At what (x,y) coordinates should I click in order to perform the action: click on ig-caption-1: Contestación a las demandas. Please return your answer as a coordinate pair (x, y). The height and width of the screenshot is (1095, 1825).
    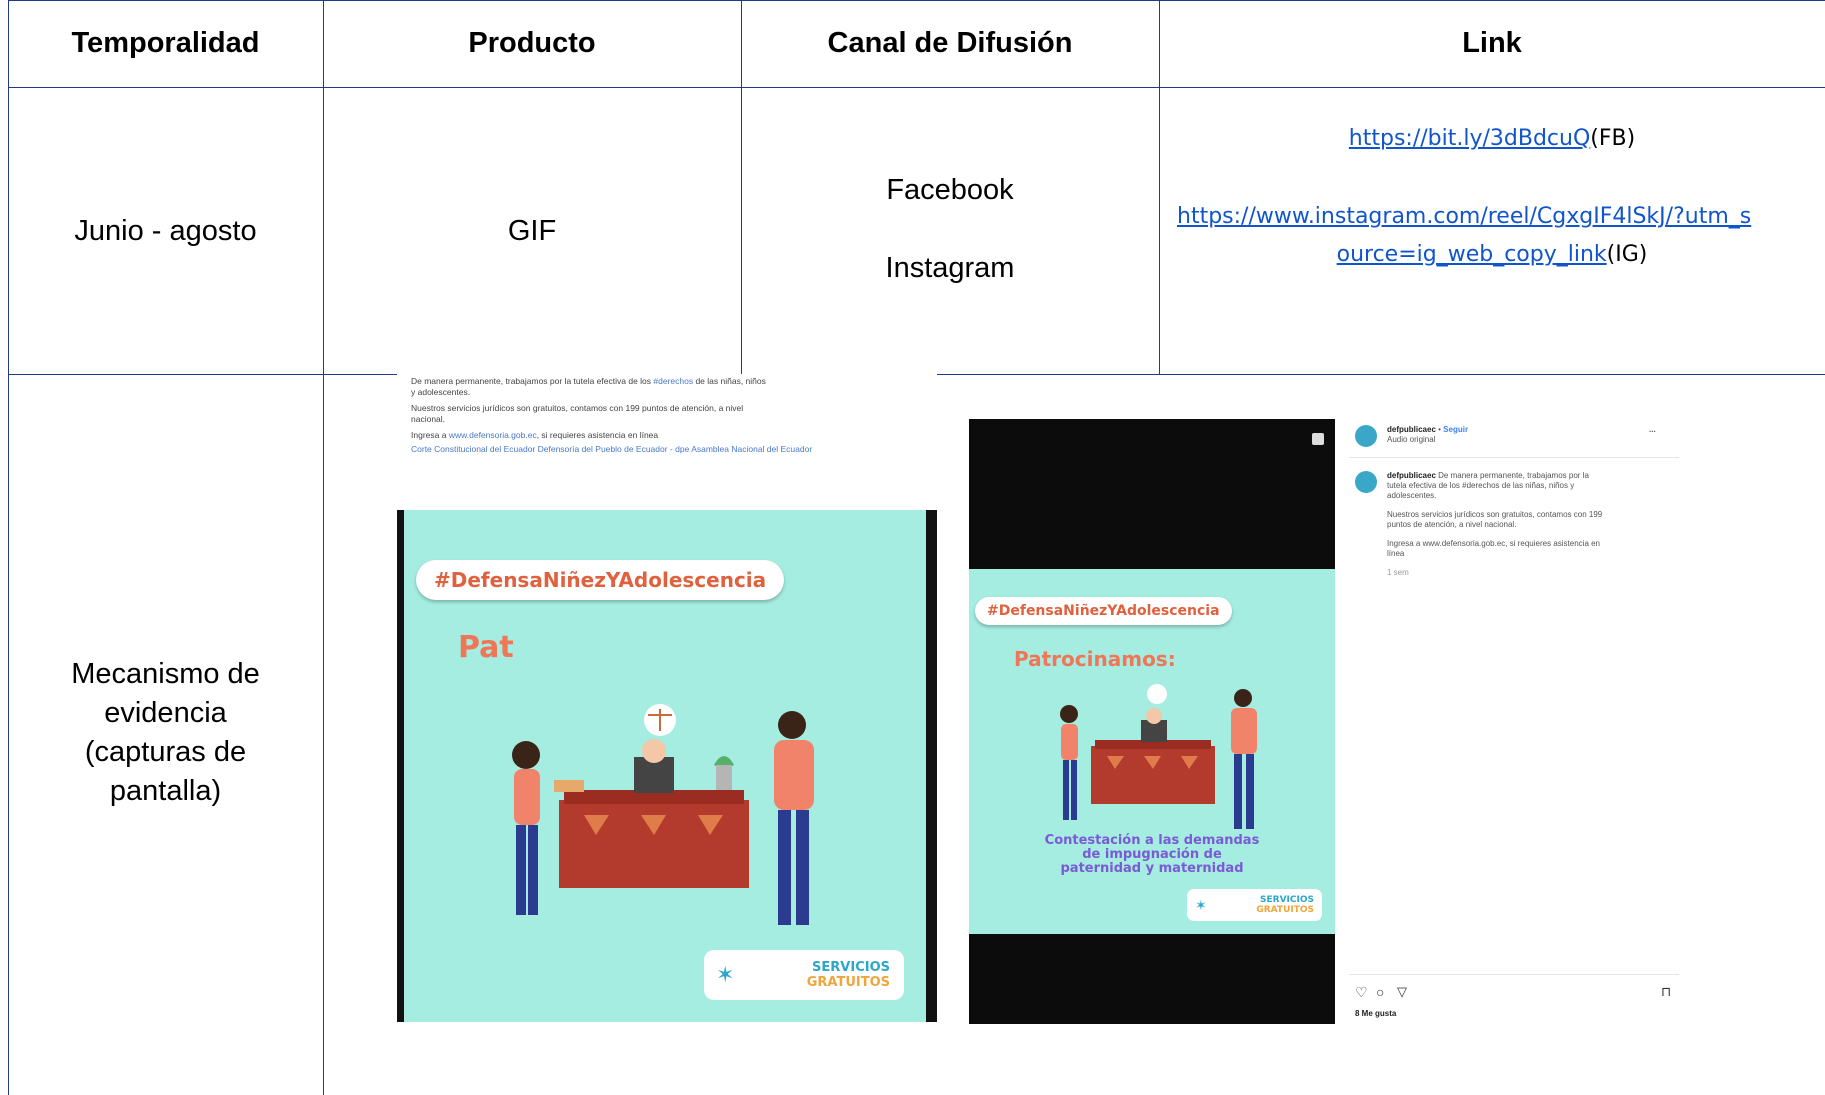
    Looking at the image, I should click on (1152, 840).